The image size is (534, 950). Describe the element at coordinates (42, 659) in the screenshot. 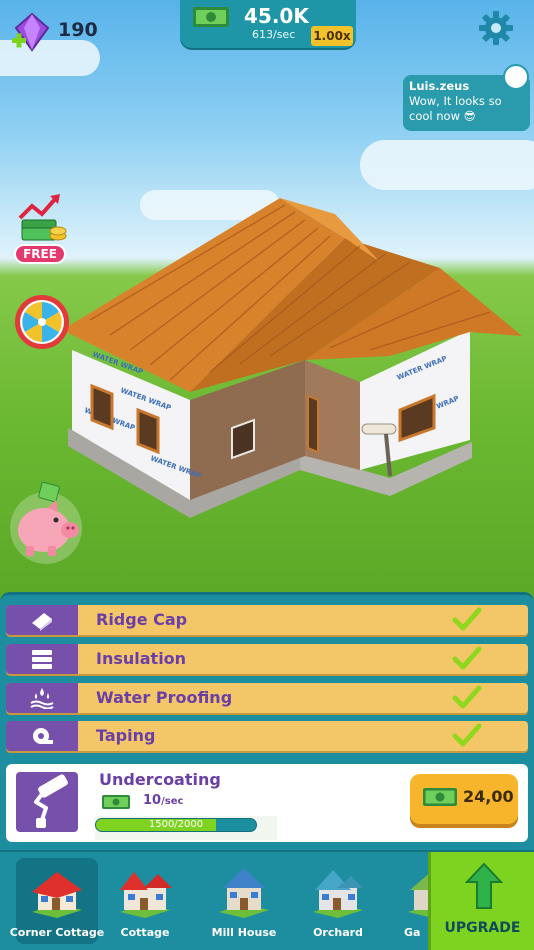

I see `insulation-icon` at that location.